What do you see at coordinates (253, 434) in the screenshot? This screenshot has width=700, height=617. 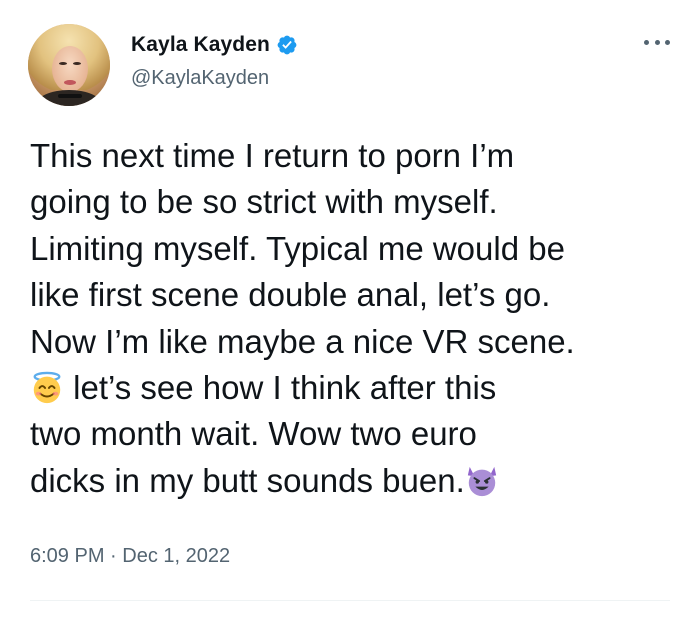 I see `tweet-line: two month wait. Wow two euro` at bounding box center [253, 434].